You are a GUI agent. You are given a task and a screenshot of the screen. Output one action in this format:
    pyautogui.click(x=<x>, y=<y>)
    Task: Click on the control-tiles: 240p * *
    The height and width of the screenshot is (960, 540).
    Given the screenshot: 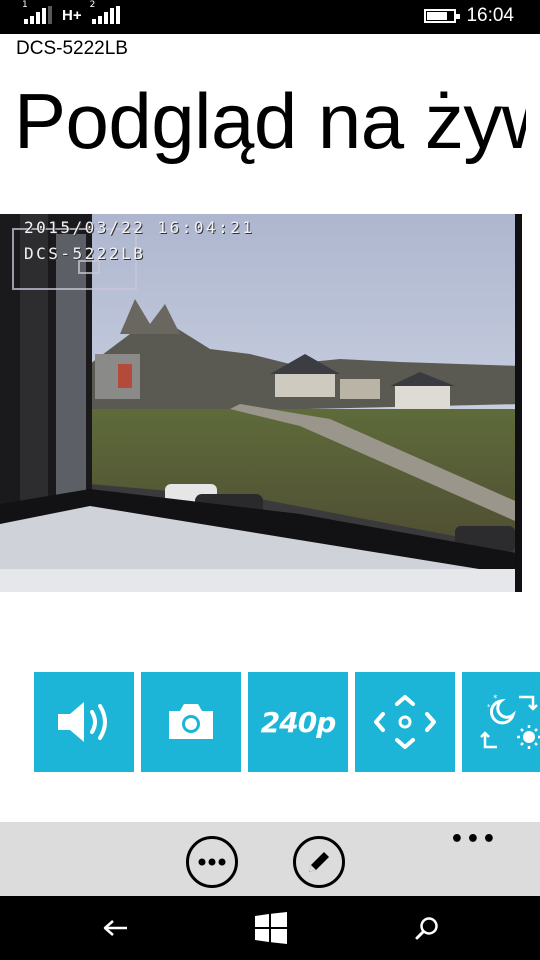 What is the action you would take?
    pyautogui.click(x=287, y=722)
    